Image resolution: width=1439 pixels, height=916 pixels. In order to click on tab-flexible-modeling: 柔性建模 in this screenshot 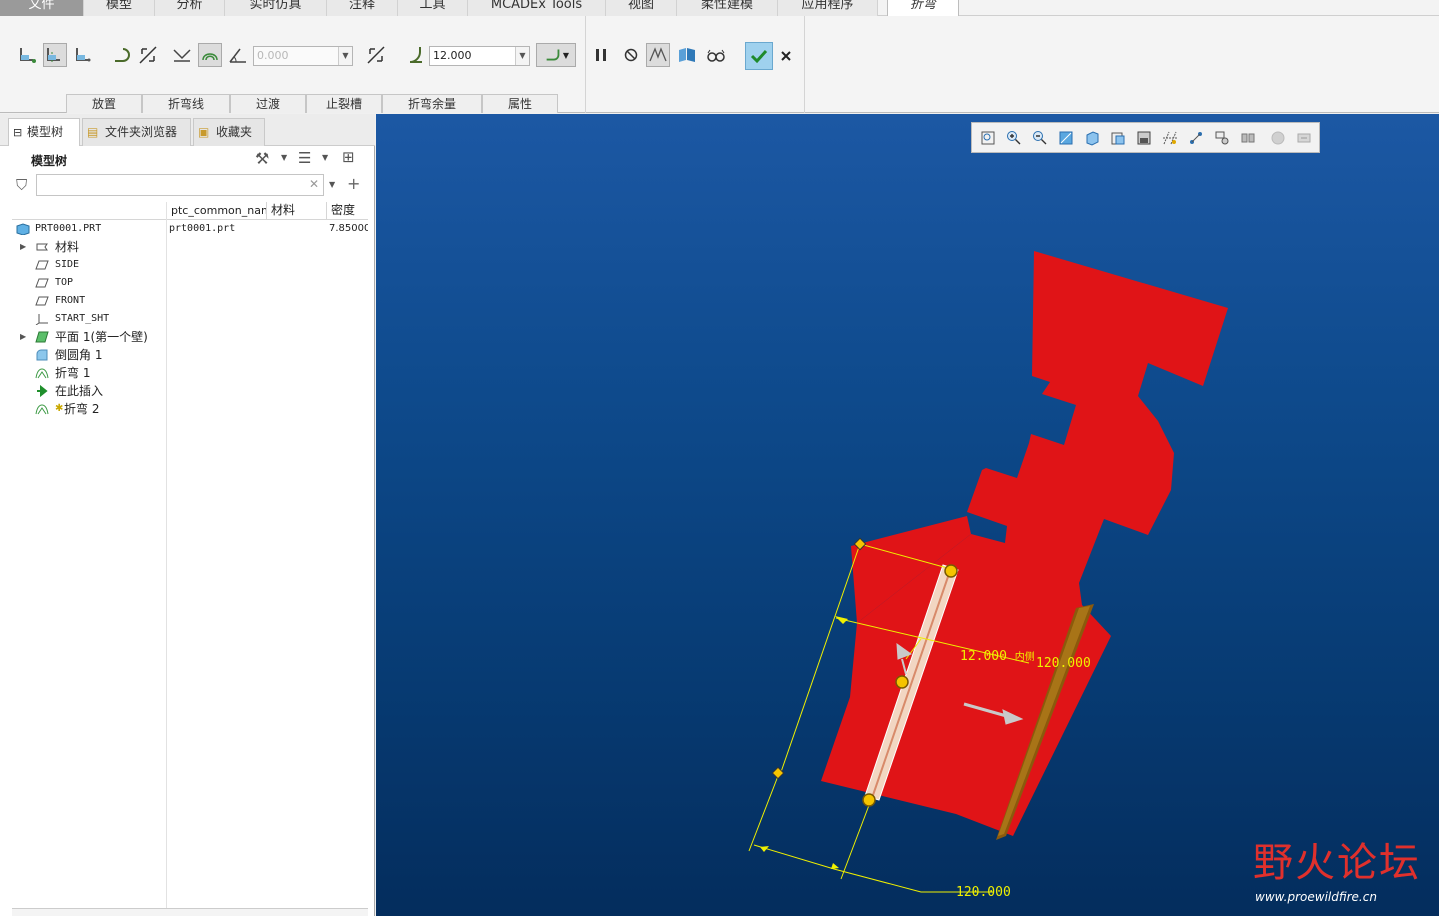, I will do `click(727, 8)`.